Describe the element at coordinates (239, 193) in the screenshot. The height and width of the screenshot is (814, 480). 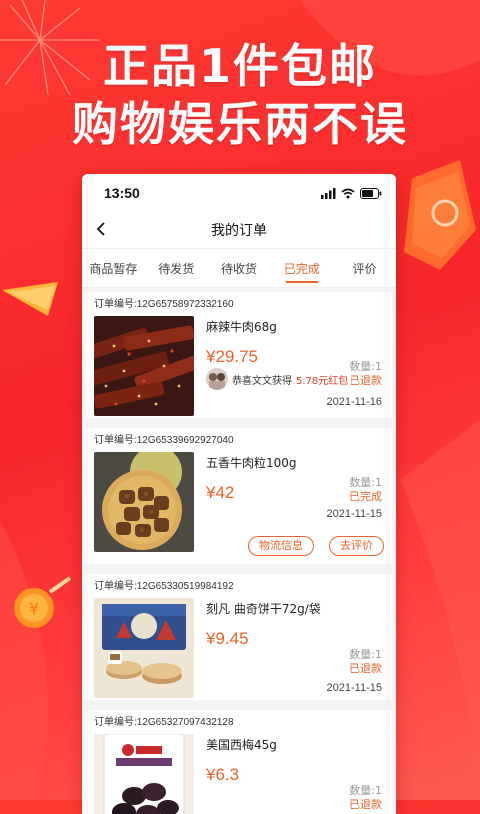
I see `status-bar: 13:50` at that location.